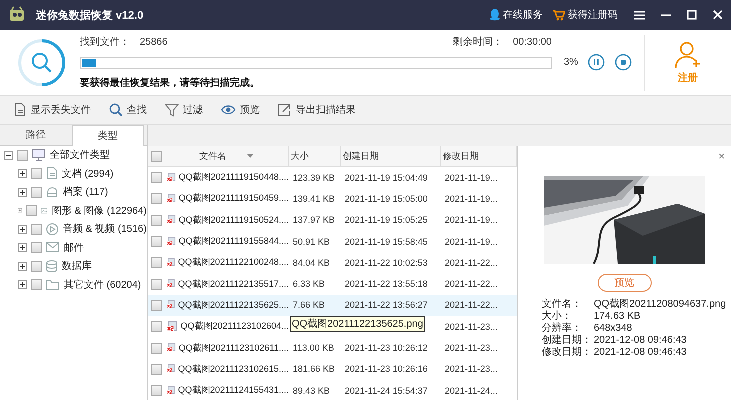 This screenshot has width=731, height=400. What do you see at coordinates (36, 135) in the screenshot?
I see `tab: 路径` at bounding box center [36, 135].